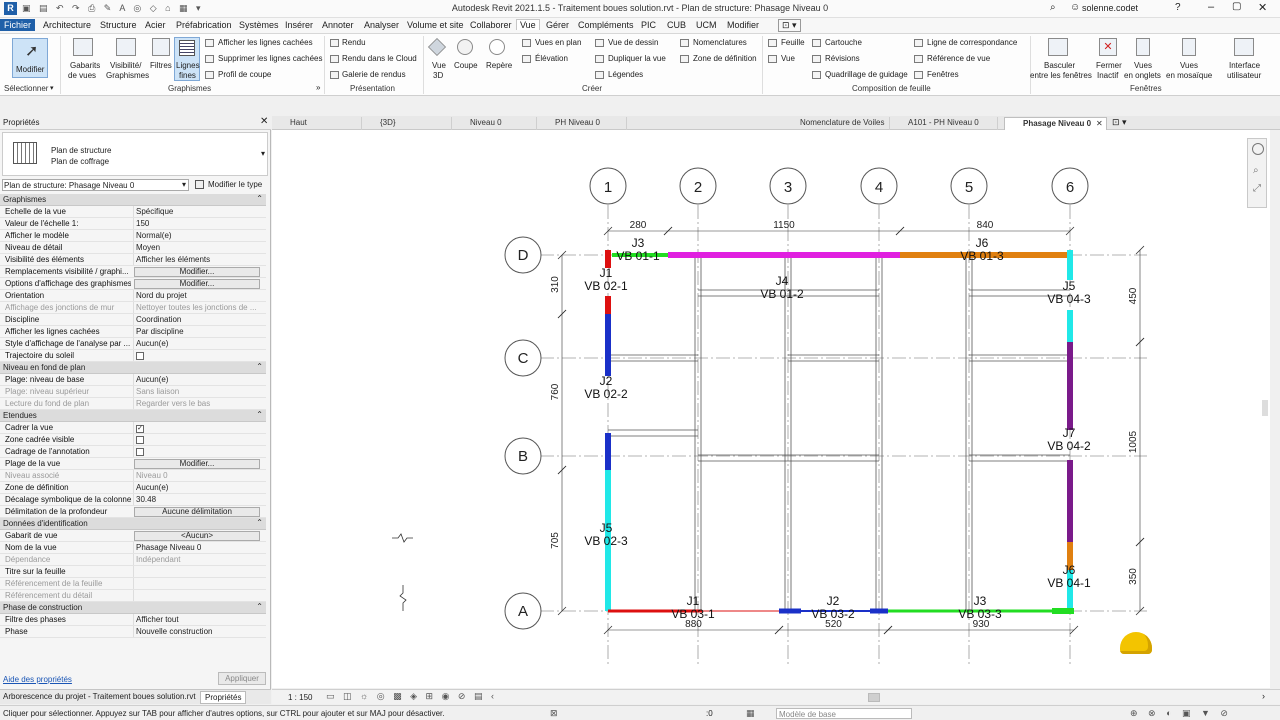  I want to click on property-row: Niveau de détail Moyen, so click(133, 248).